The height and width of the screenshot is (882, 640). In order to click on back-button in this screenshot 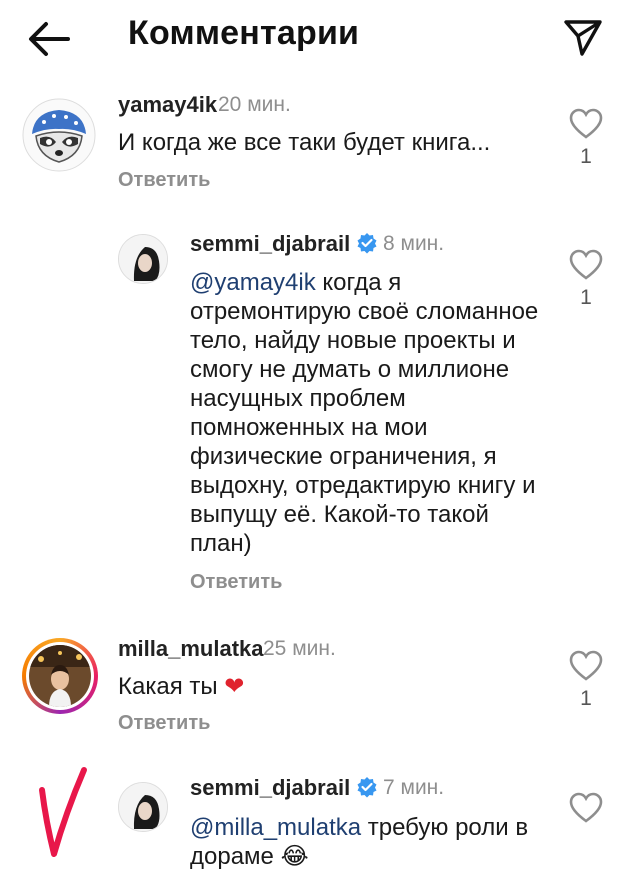, I will do `click(49, 39)`.